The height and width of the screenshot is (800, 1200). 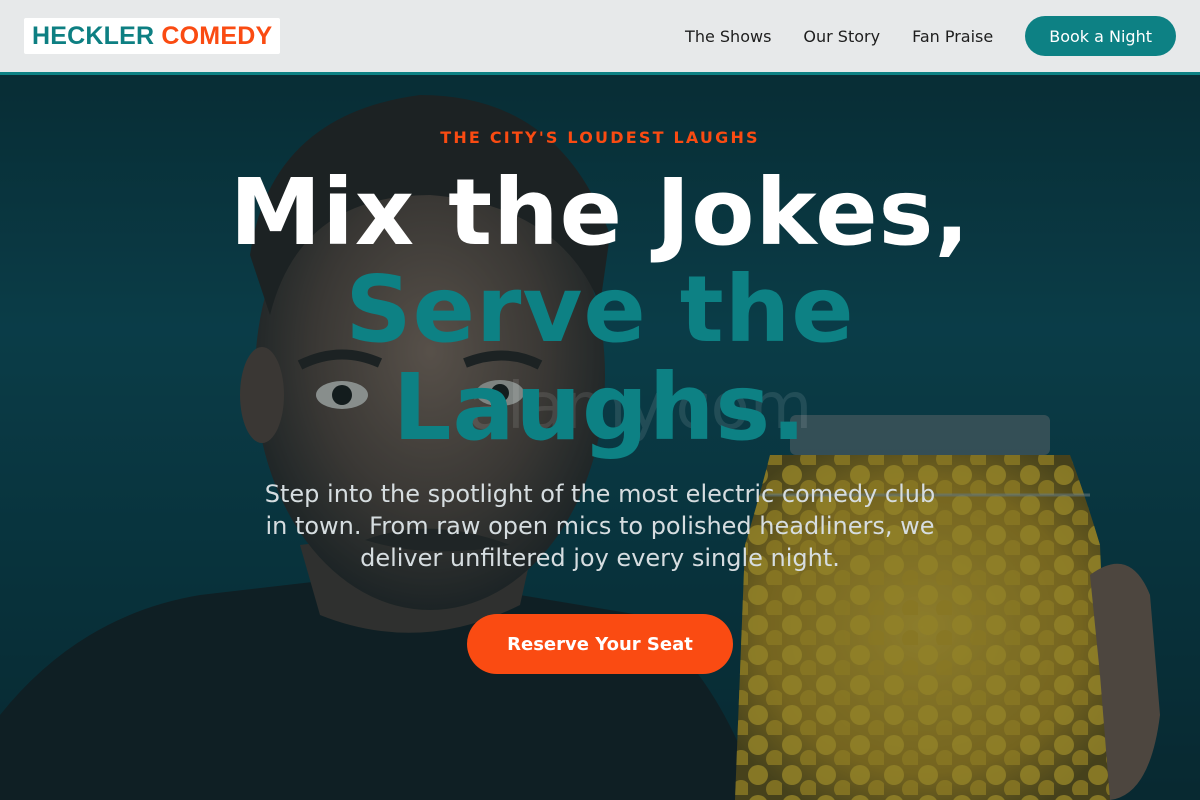 I want to click on hero-headline-line-1: Mix the Jokes,, so click(x=600, y=212).